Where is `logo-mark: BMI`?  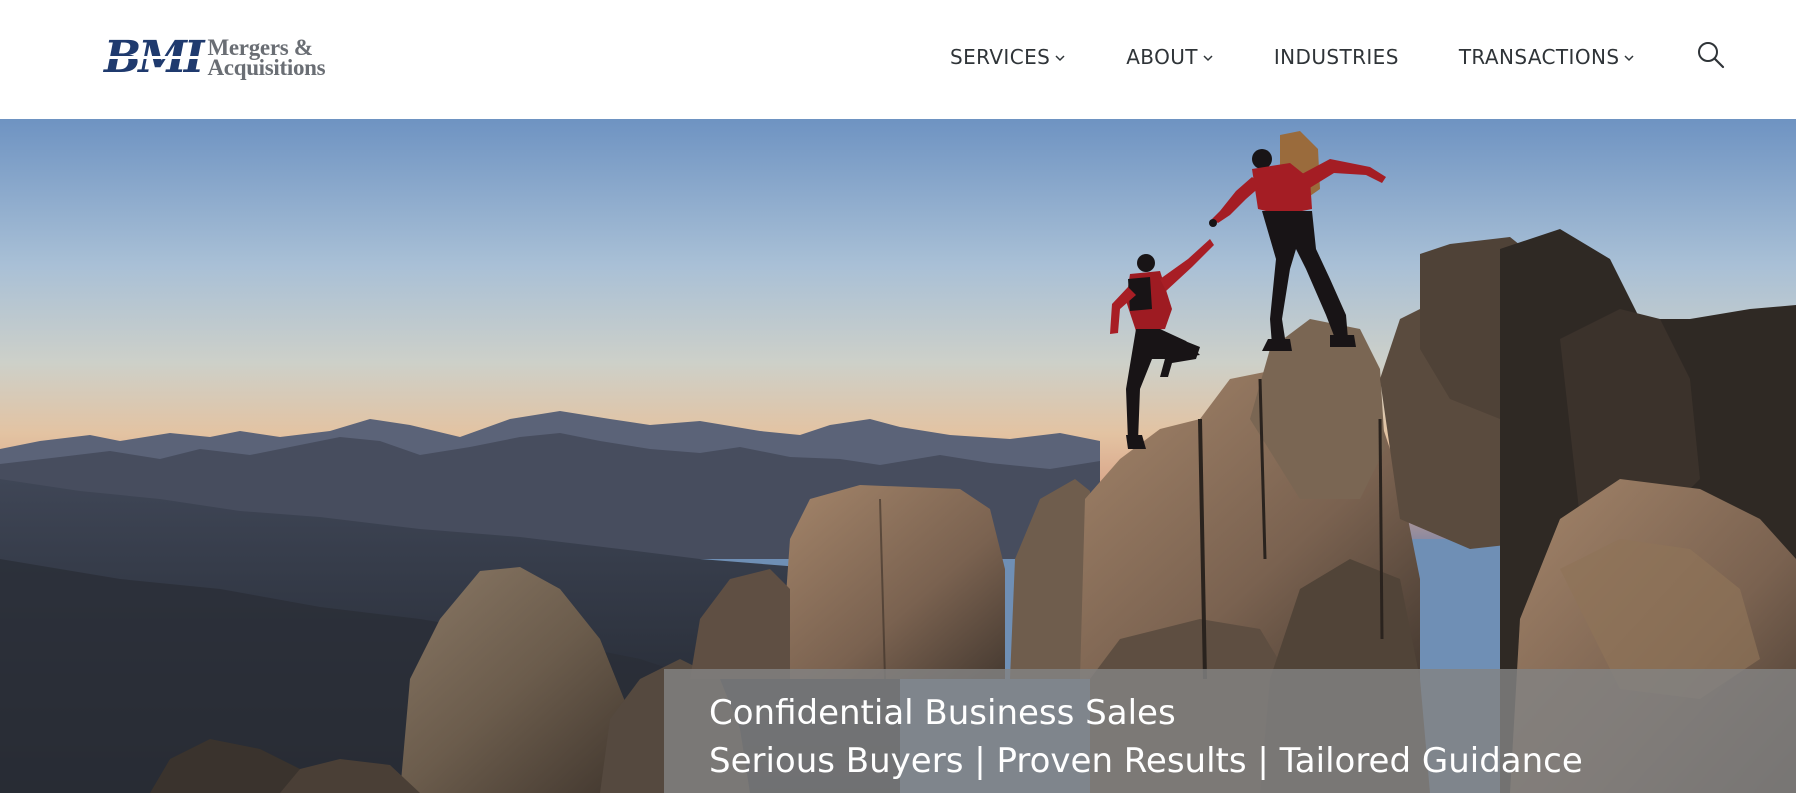 logo-mark: BMI is located at coordinates (154, 57).